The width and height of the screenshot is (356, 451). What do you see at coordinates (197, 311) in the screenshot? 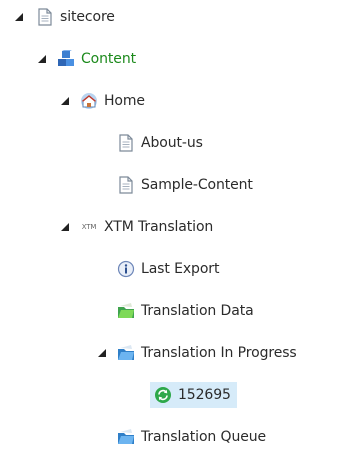
I see `tree-node-label: Translation Data` at bounding box center [197, 311].